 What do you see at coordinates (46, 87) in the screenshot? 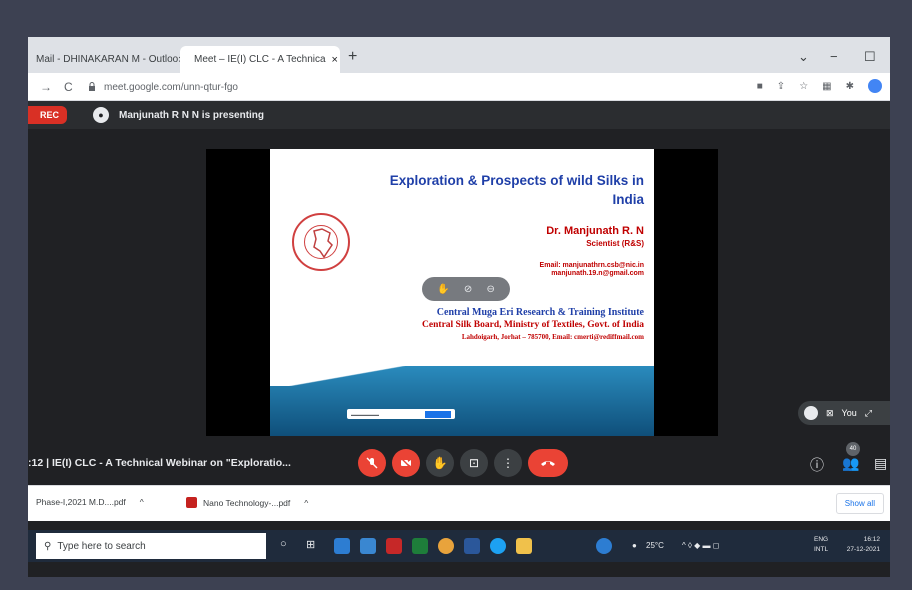
I see `forward-icon: →` at bounding box center [46, 87].